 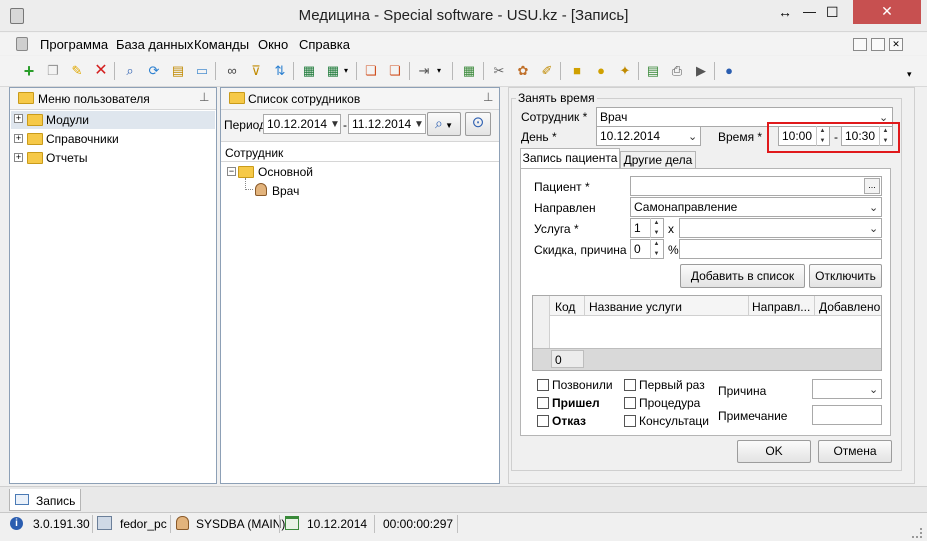 What do you see at coordinates (656, 249) in the screenshot?
I see `discount-spinner: ▲ ▼` at bounding box center [656, 249].